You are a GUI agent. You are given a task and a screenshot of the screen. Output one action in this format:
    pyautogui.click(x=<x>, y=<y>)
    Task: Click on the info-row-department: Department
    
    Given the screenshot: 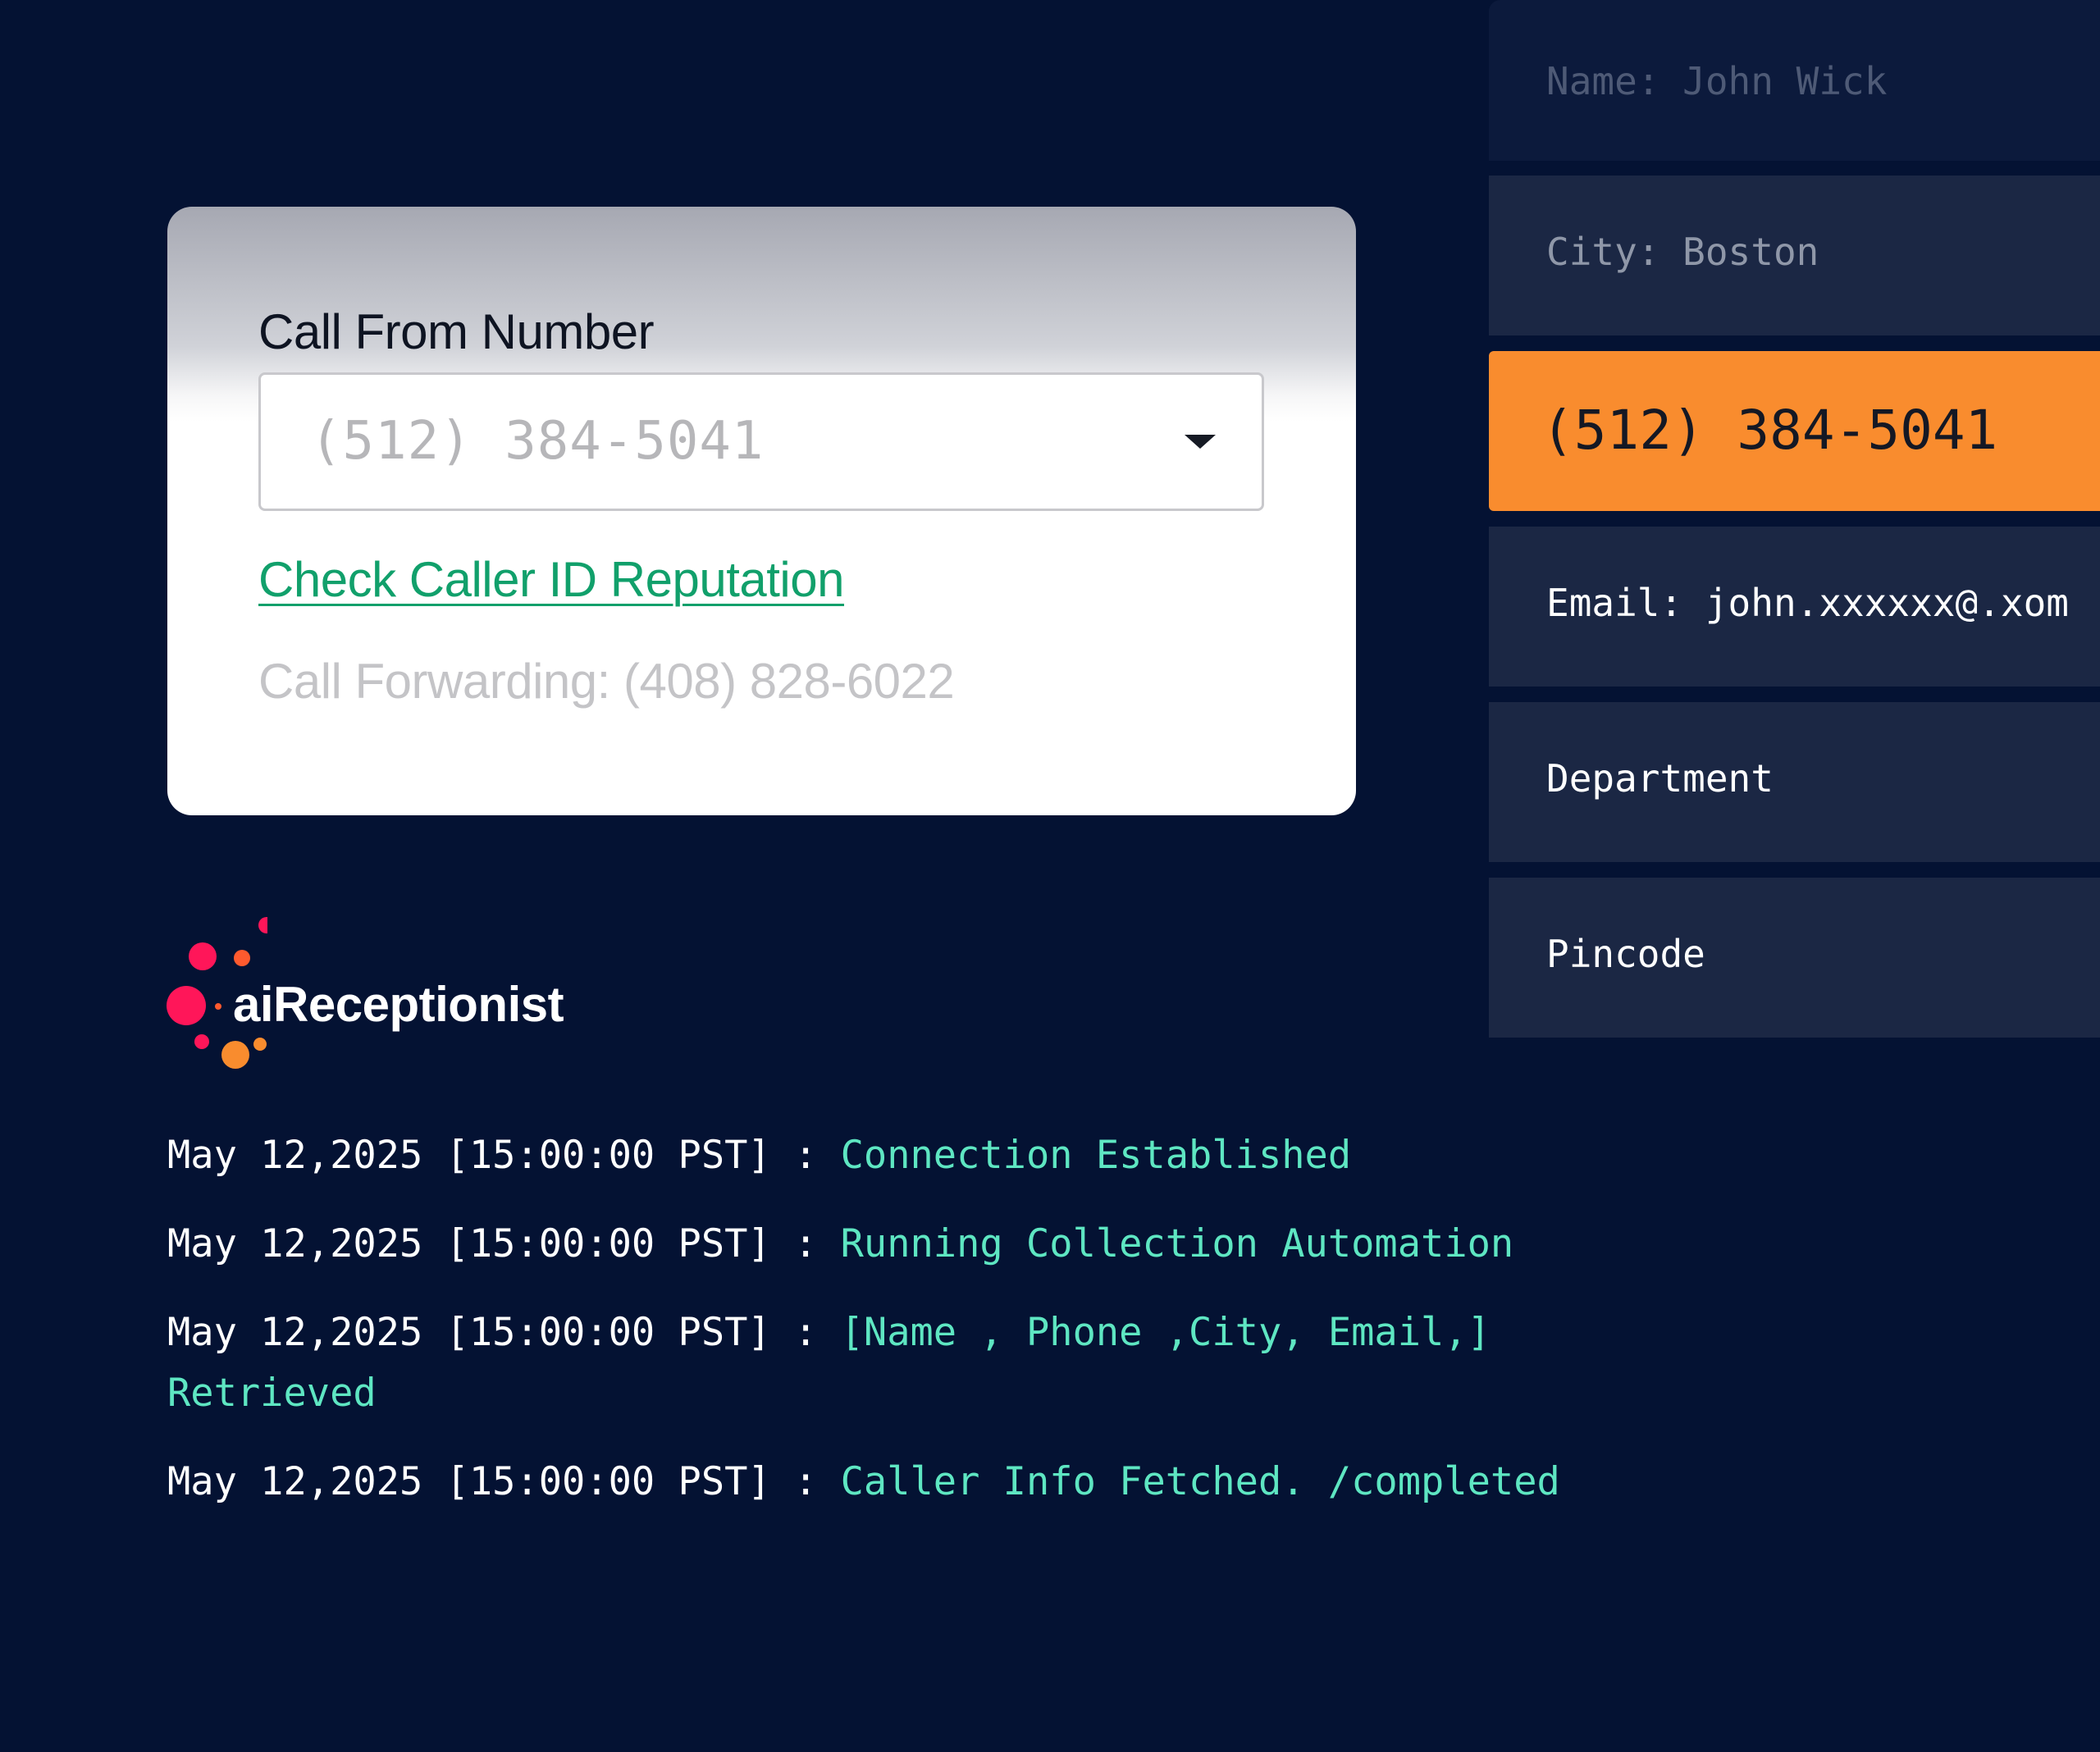 What is the action you would take?
    pyautogui.click(x=1795, y=782)
    